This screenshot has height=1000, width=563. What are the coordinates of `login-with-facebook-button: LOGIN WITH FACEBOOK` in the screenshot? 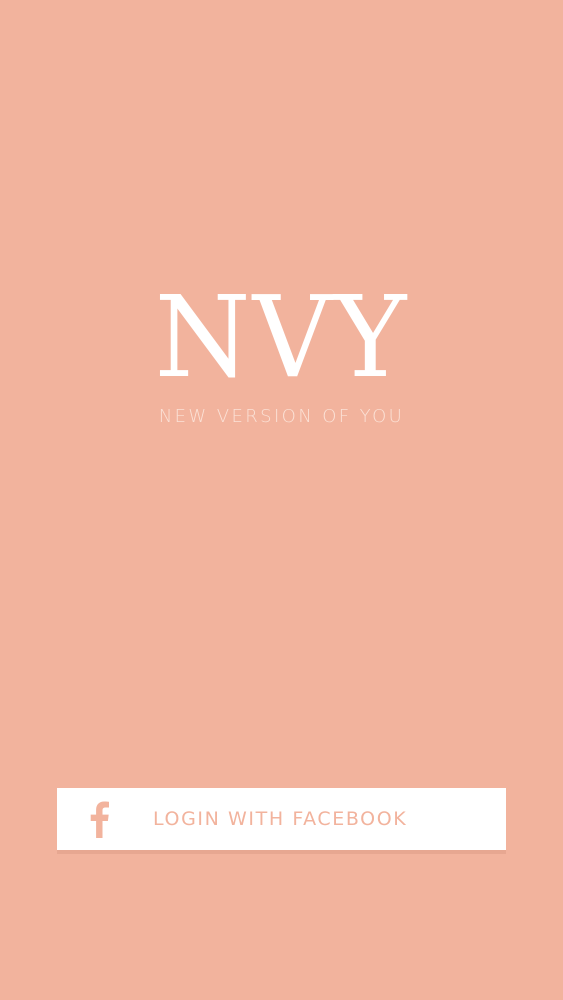 It's located at (281, 819).